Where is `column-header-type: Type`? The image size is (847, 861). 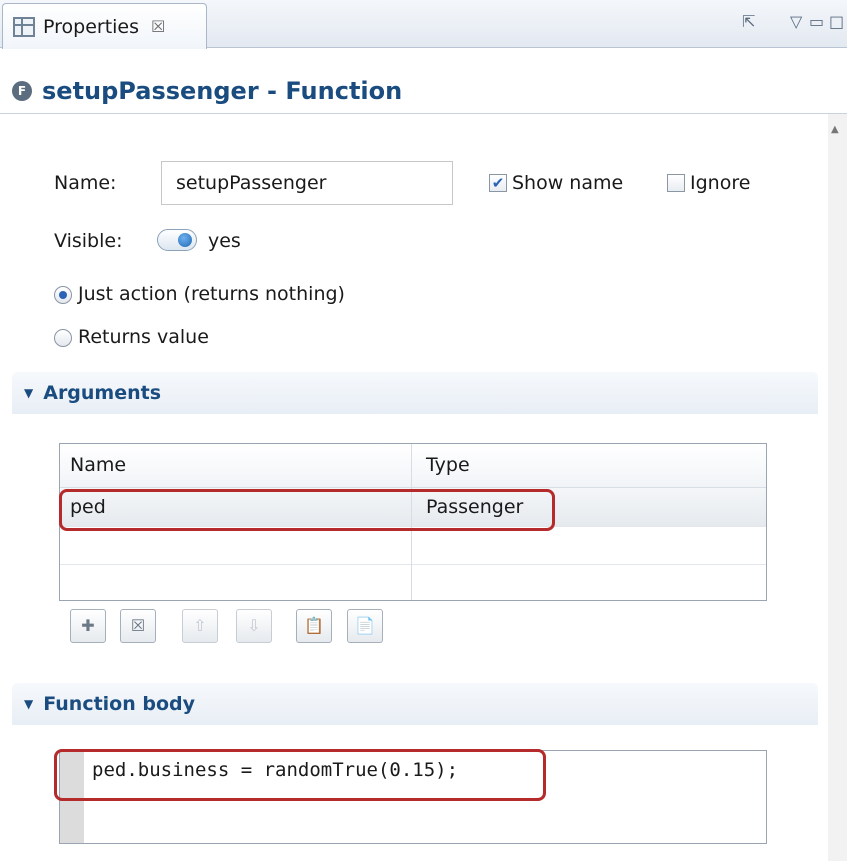 column-header-type: Type is located at coordinates (448, 465).